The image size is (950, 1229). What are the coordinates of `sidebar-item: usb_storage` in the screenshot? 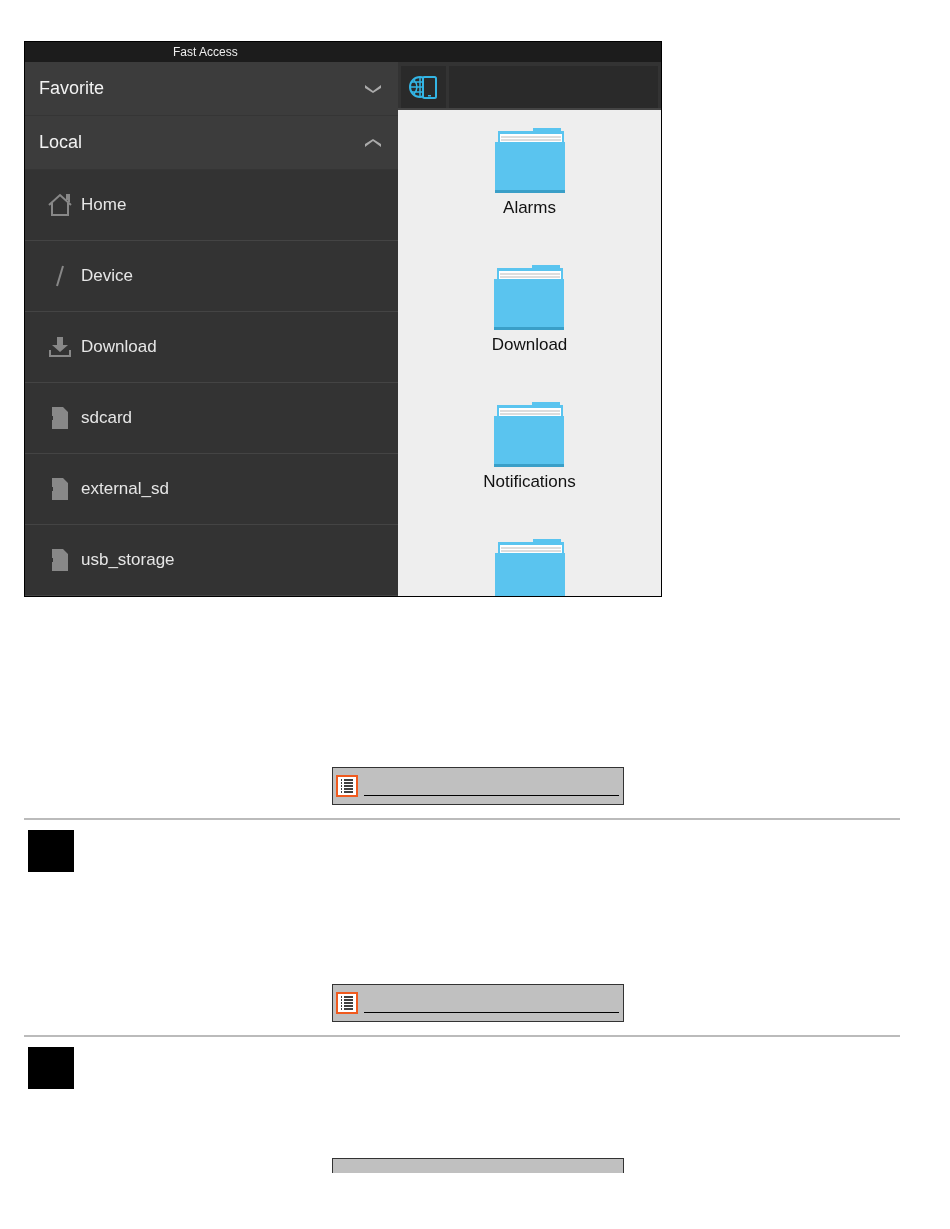 It's located at (211, 560).